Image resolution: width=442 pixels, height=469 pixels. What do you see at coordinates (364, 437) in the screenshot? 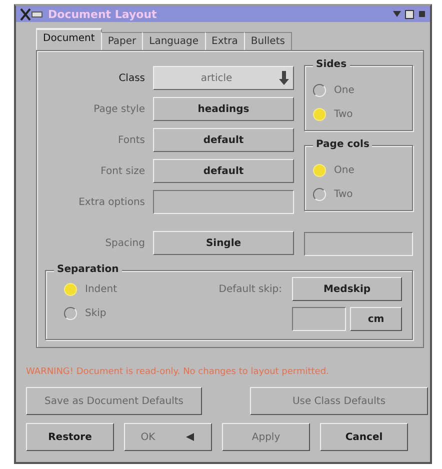
I see `dialog-button: Cancel` at bounding box center [364, 437].